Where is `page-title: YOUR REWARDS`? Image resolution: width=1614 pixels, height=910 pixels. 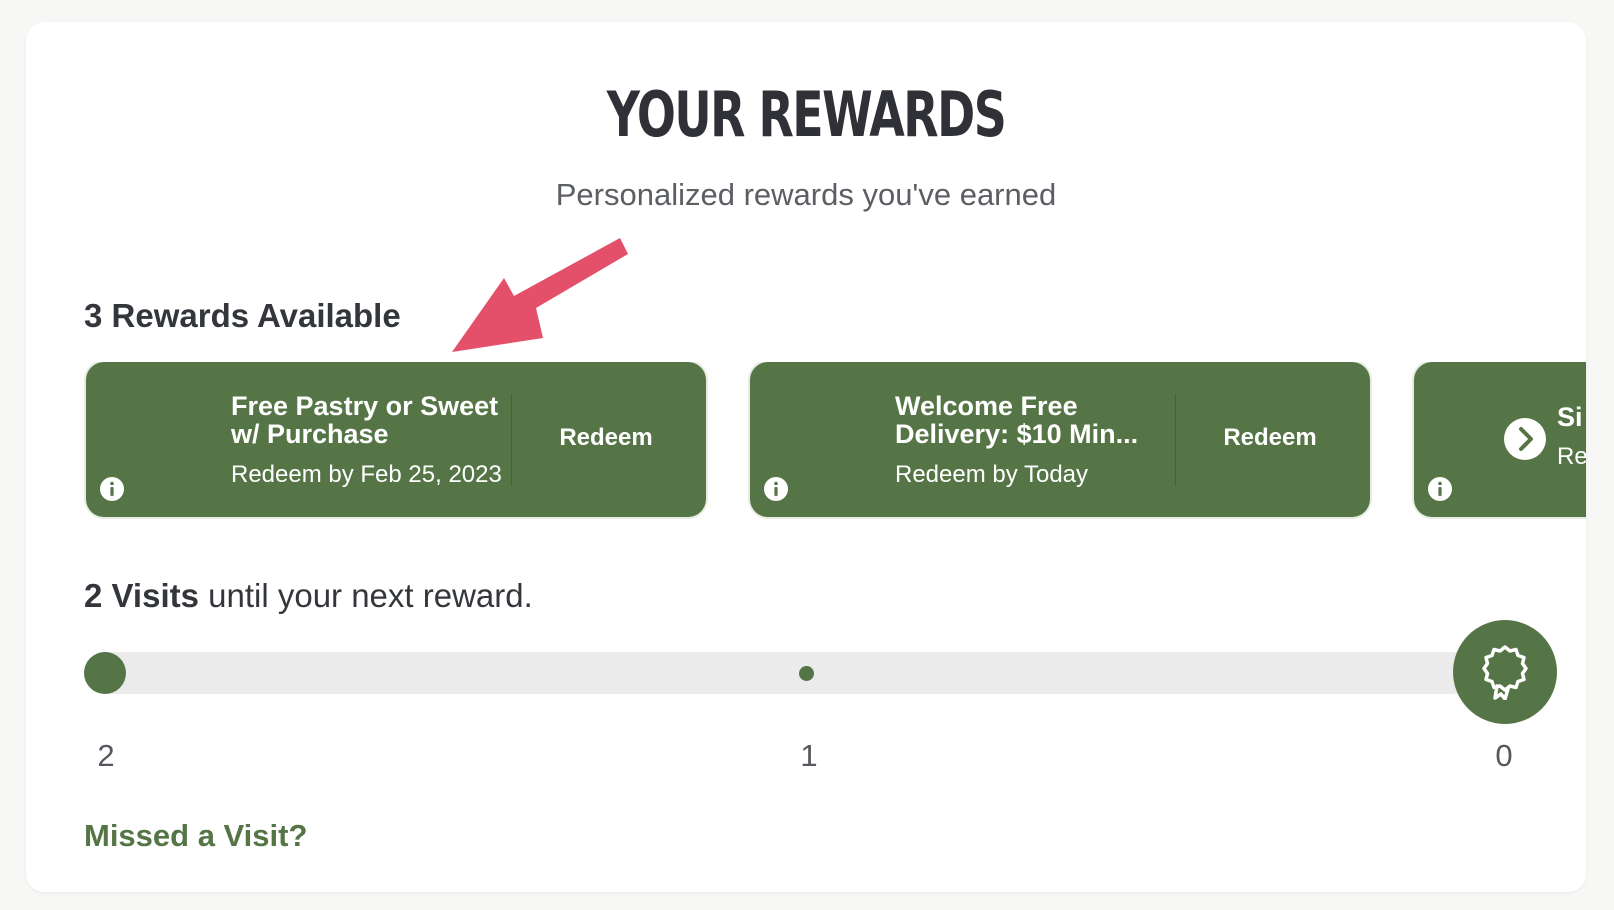
page-title: YOUR REWARDS is located at coordinates (806, 114).